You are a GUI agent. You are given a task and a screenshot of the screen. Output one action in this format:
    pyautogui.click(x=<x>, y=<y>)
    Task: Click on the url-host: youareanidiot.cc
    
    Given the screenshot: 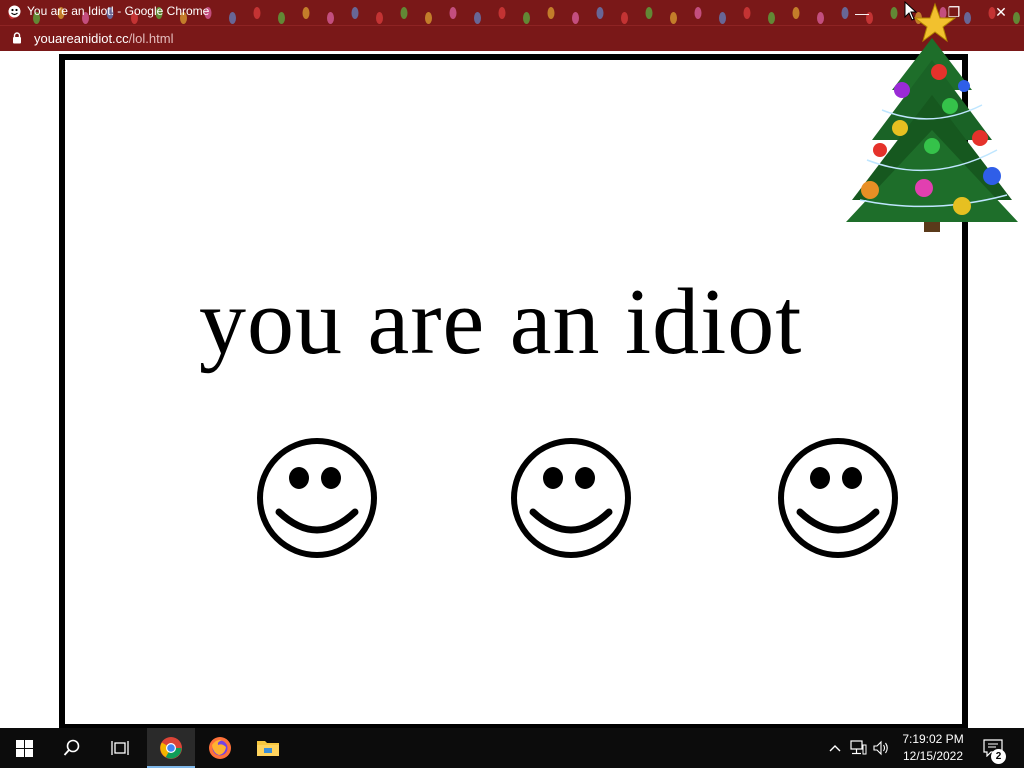 What is the action you would take?
    pyautogui.click(x=81, y=38)
    